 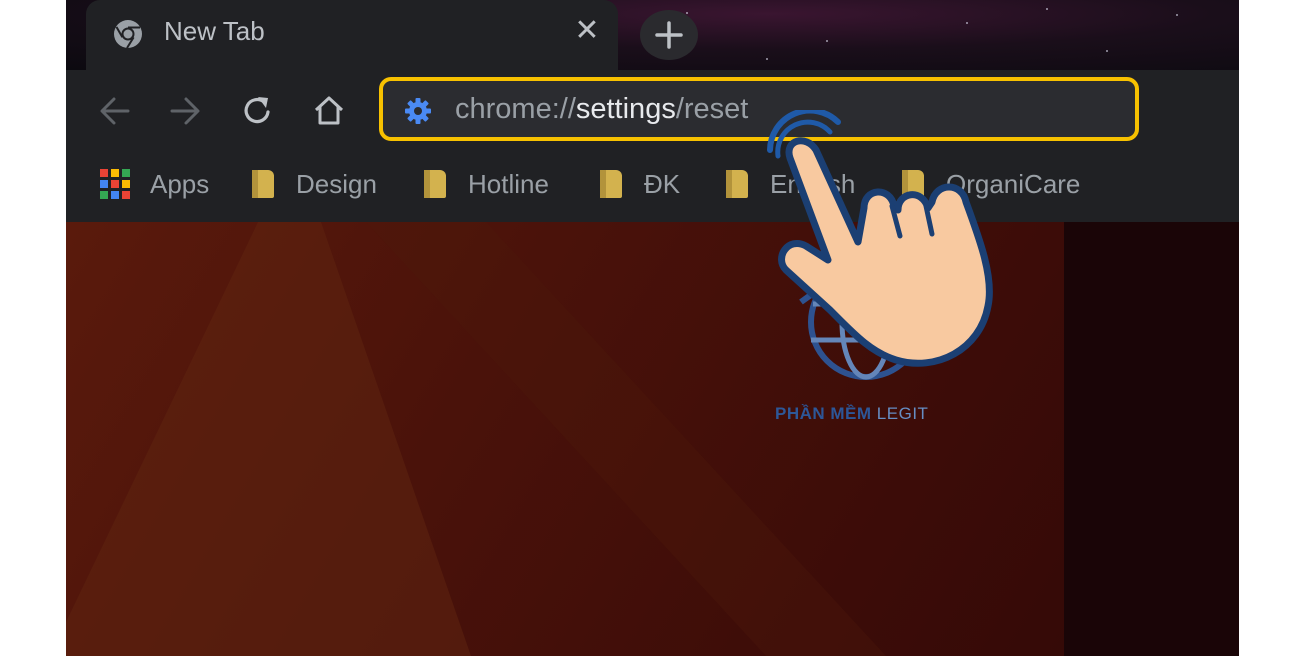 I want to click on settings-gear-icon, so click(x=418, y=111).